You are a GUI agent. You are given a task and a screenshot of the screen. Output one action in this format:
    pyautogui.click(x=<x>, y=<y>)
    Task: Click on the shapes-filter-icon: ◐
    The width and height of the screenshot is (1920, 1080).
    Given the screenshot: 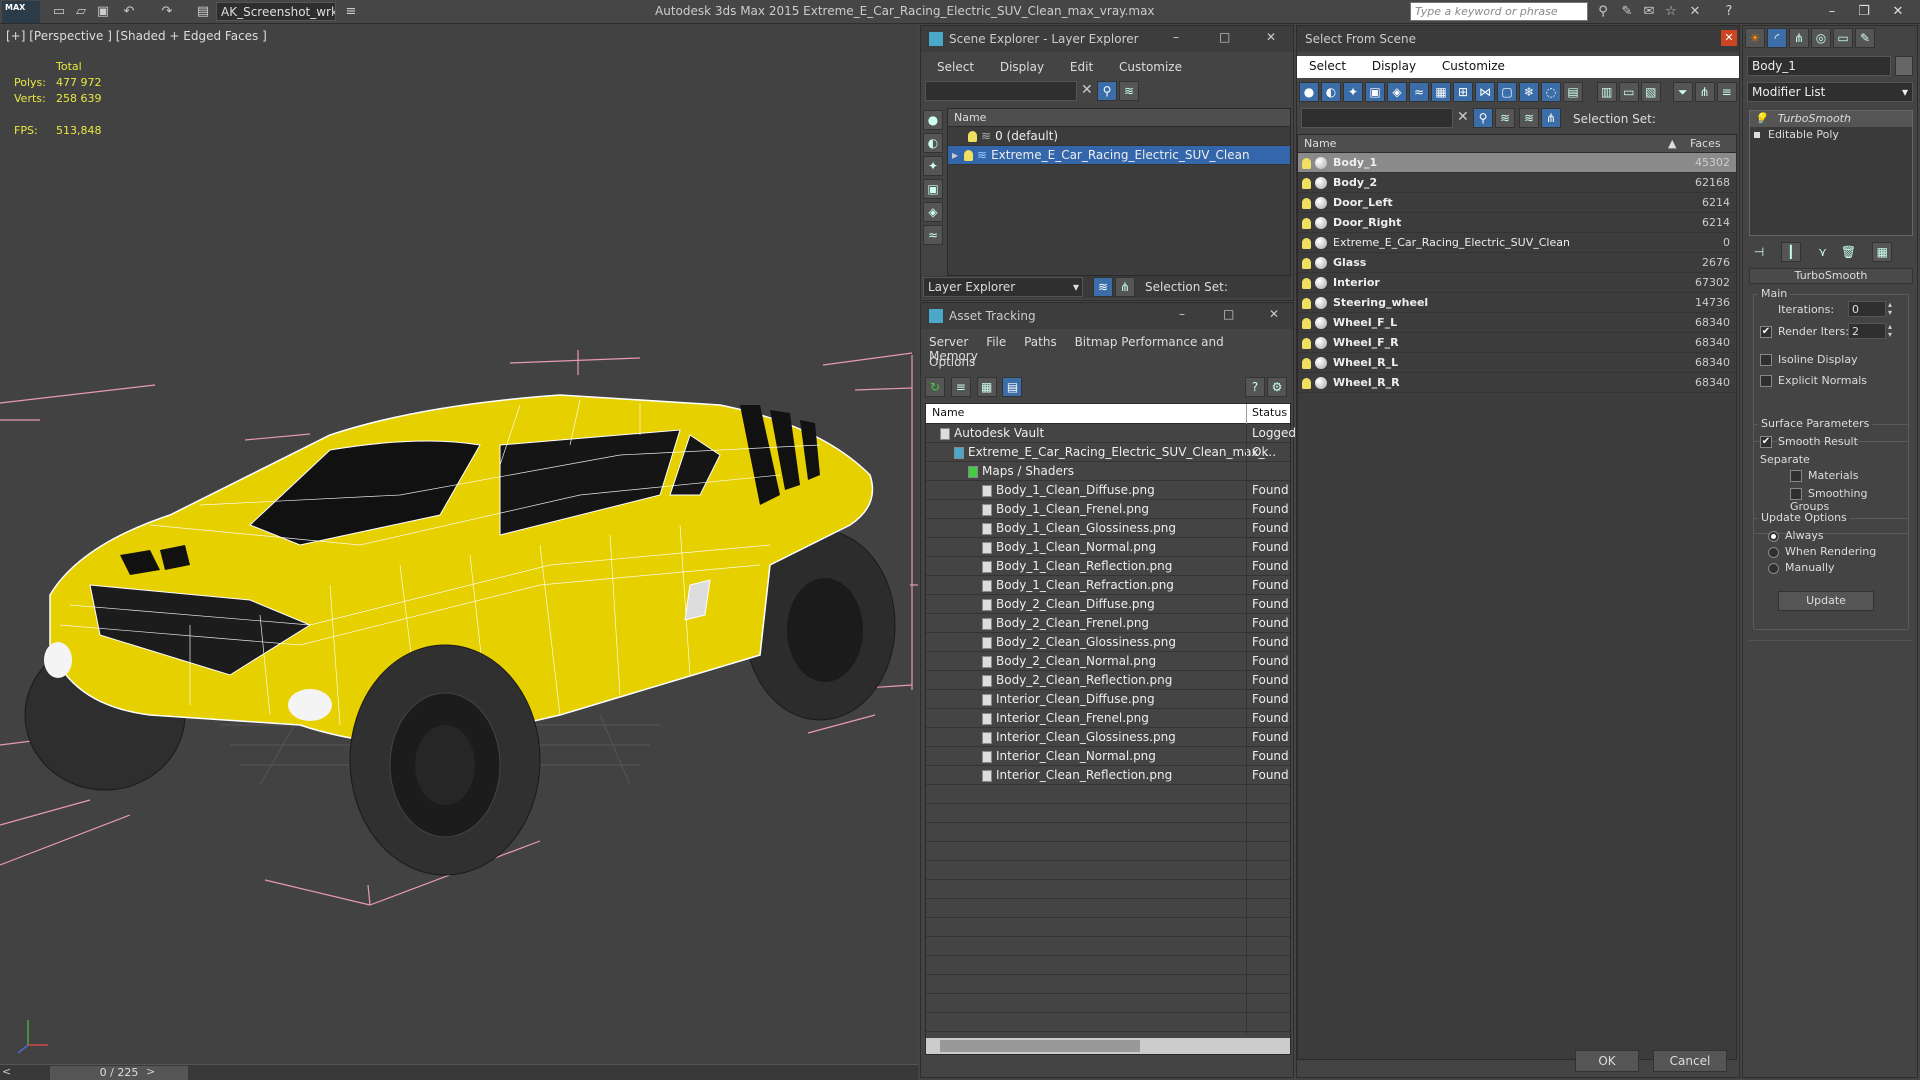 What is the action you would take?
    pyautogui.click(x=1331, y=92)
    